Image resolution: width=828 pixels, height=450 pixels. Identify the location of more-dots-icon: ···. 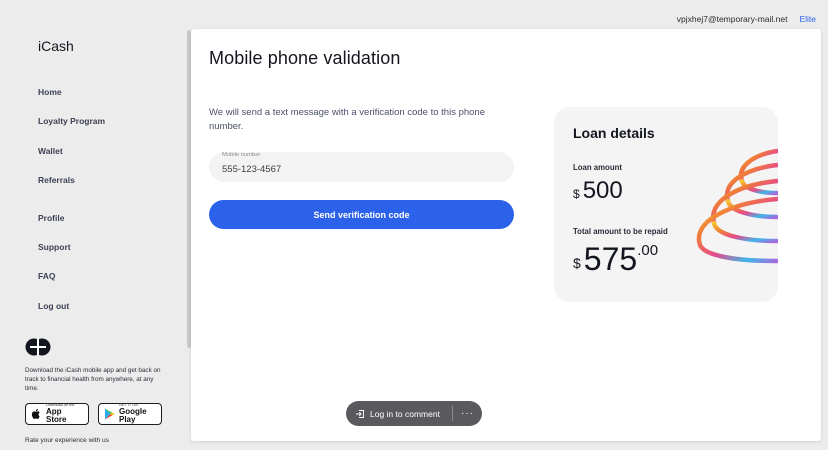
(467, 413).